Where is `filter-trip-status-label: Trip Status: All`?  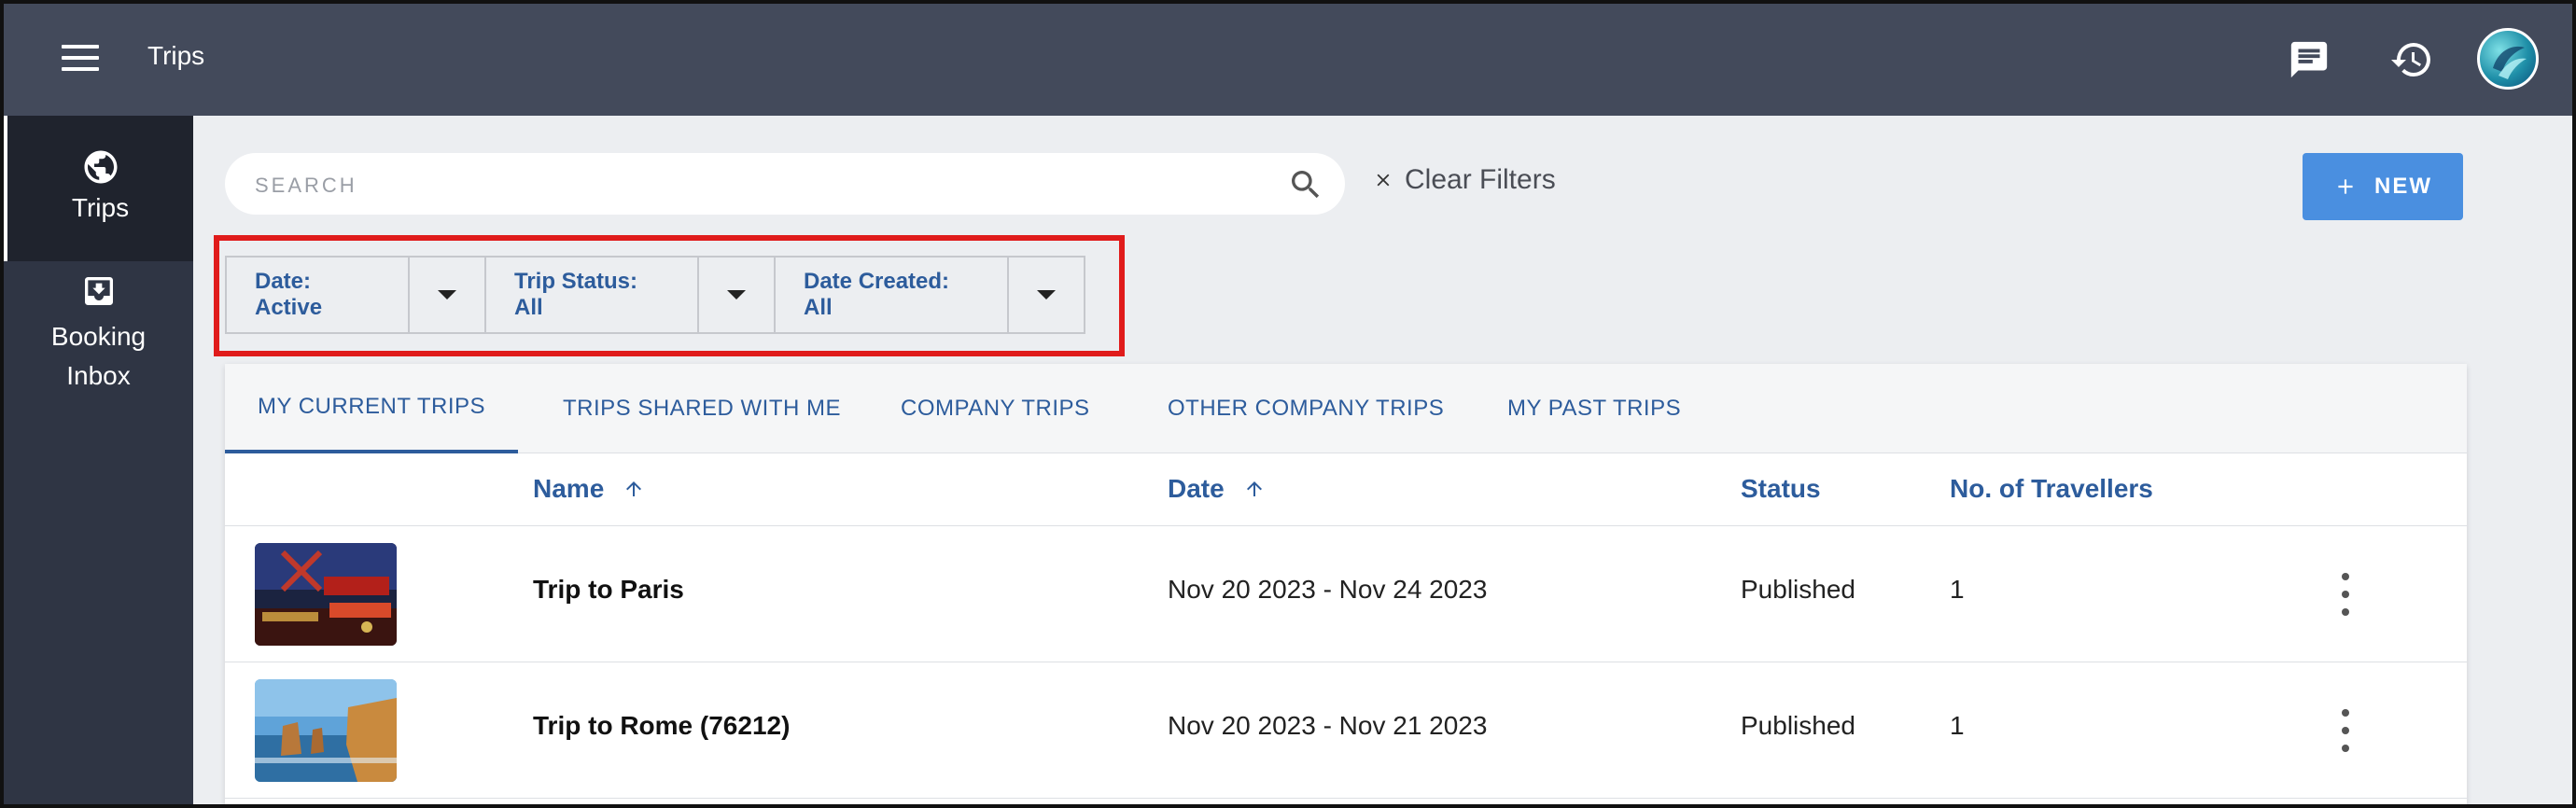 filter-trip-status-label: Trip Status: All is located at coordinates (592, 295).